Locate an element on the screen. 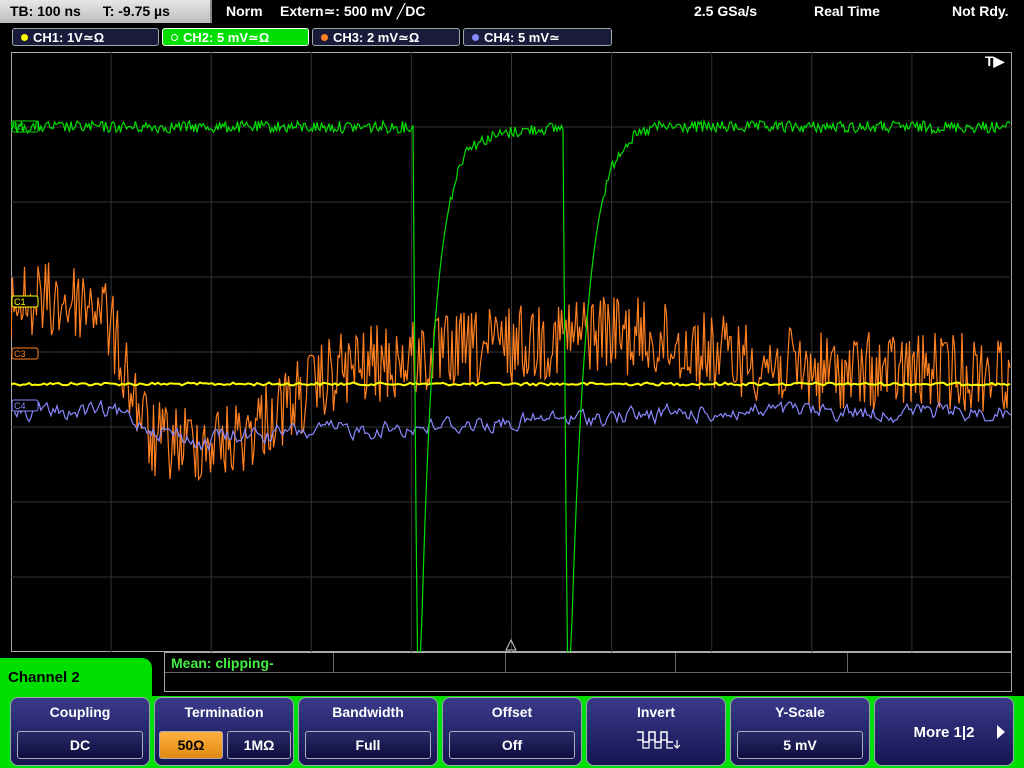 The image size is (1024, 768). y-scale-value: 5 mV is located at coordinates (800, 745).